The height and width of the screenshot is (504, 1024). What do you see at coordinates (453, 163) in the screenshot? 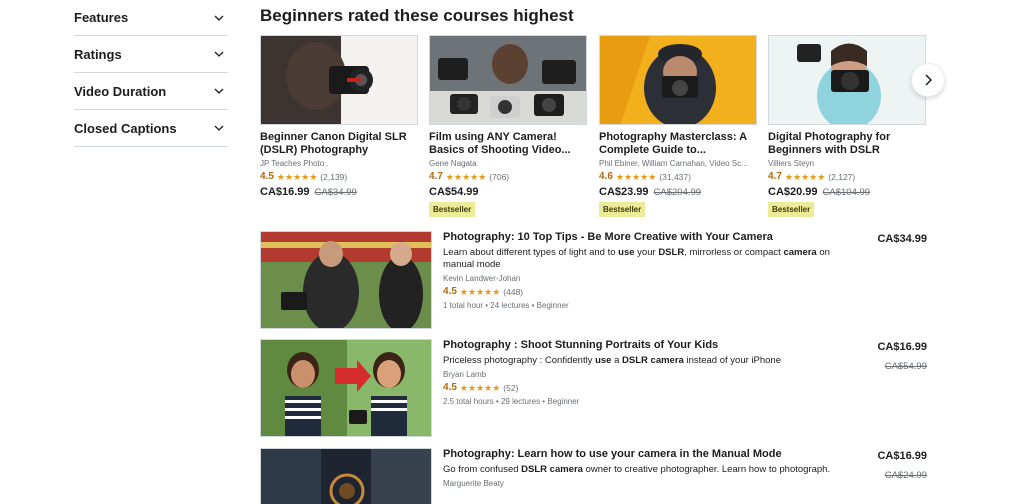
I see `course-author: Gene Nagata` at bounding box center [453, 163].